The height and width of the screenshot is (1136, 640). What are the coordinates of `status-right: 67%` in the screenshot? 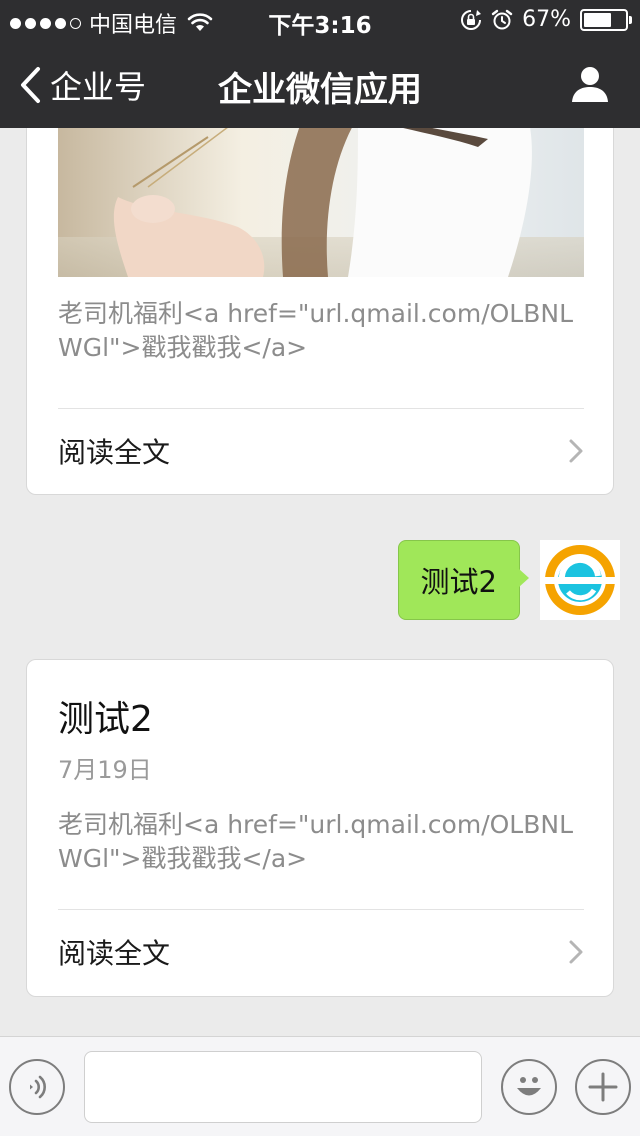 It's located at (546, 19).